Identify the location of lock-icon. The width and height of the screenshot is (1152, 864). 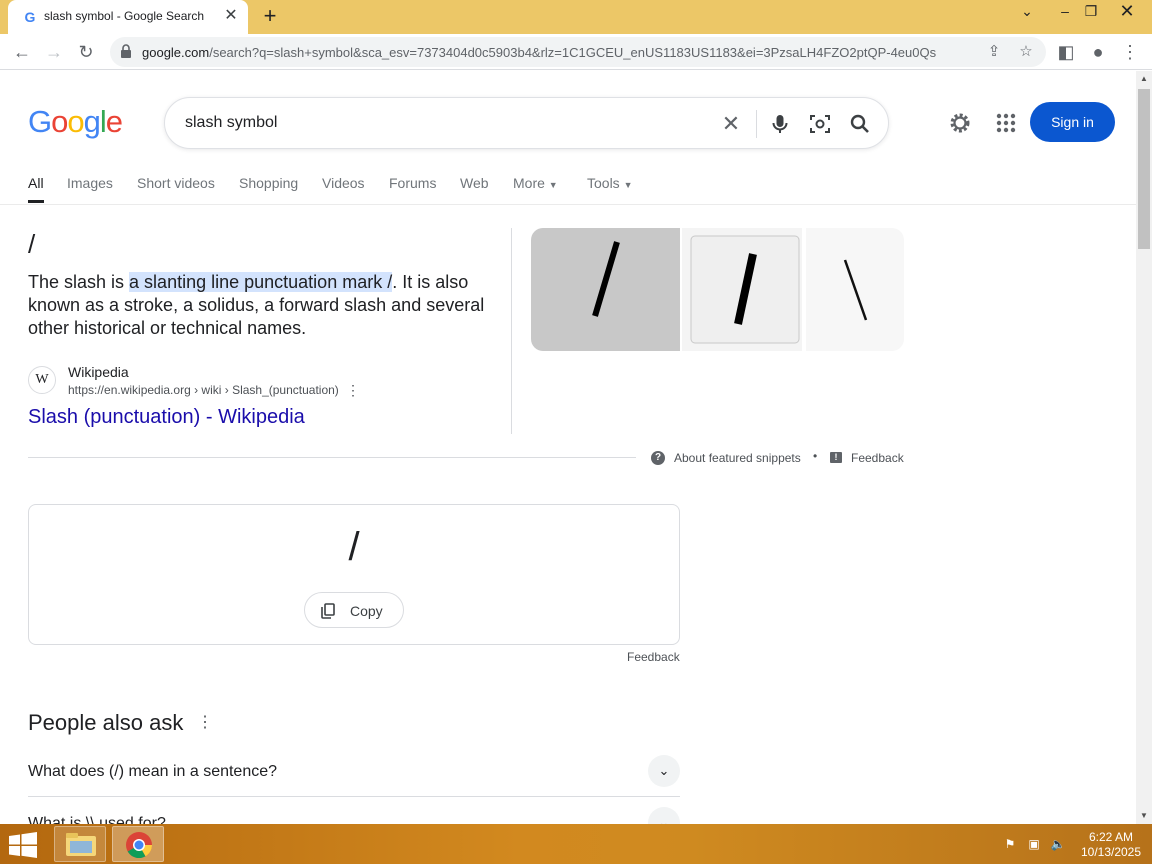
(126, 51).